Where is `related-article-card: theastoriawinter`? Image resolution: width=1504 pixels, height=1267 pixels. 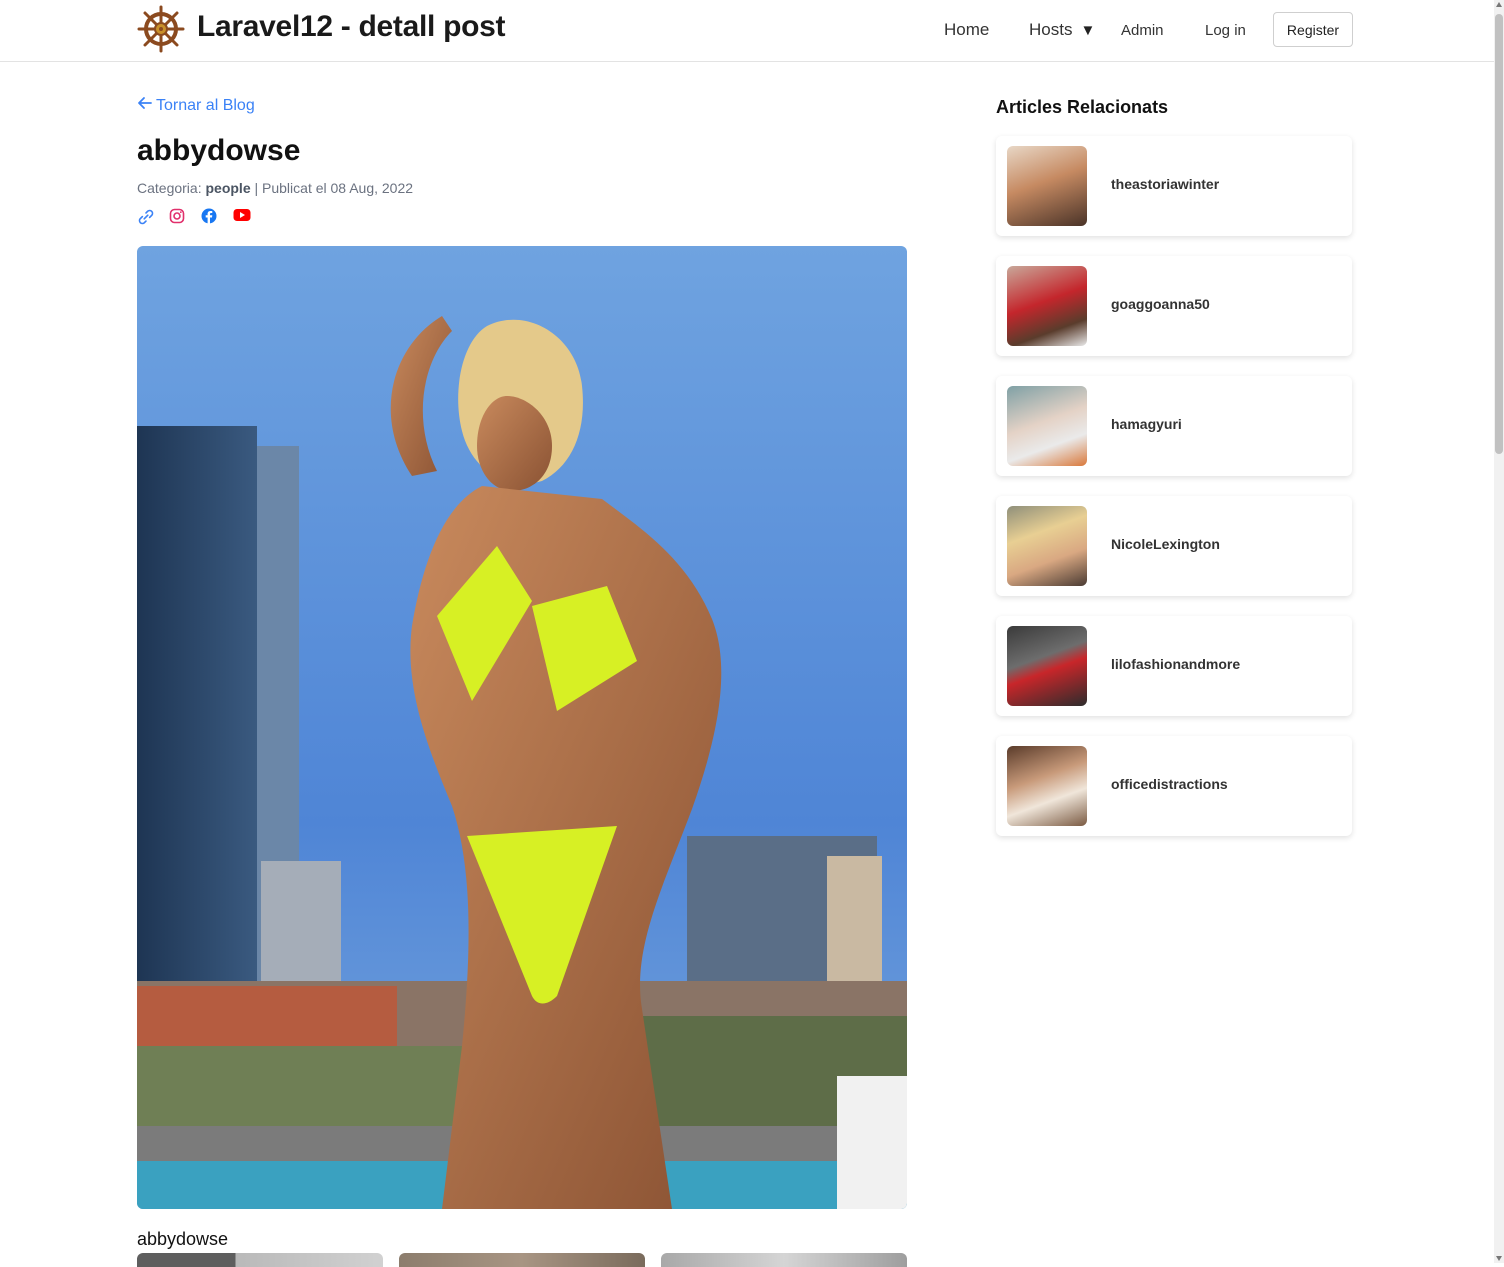
related-article-card: theastoriawinter is located at coordinates (1174, 186).